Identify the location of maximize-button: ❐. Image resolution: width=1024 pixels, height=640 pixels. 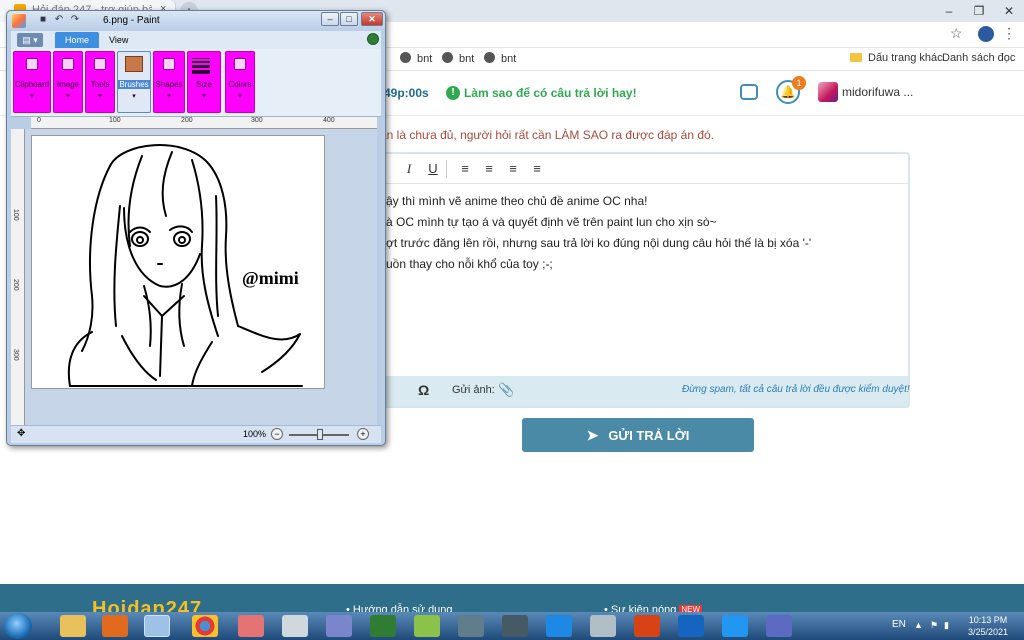
(979, 11).